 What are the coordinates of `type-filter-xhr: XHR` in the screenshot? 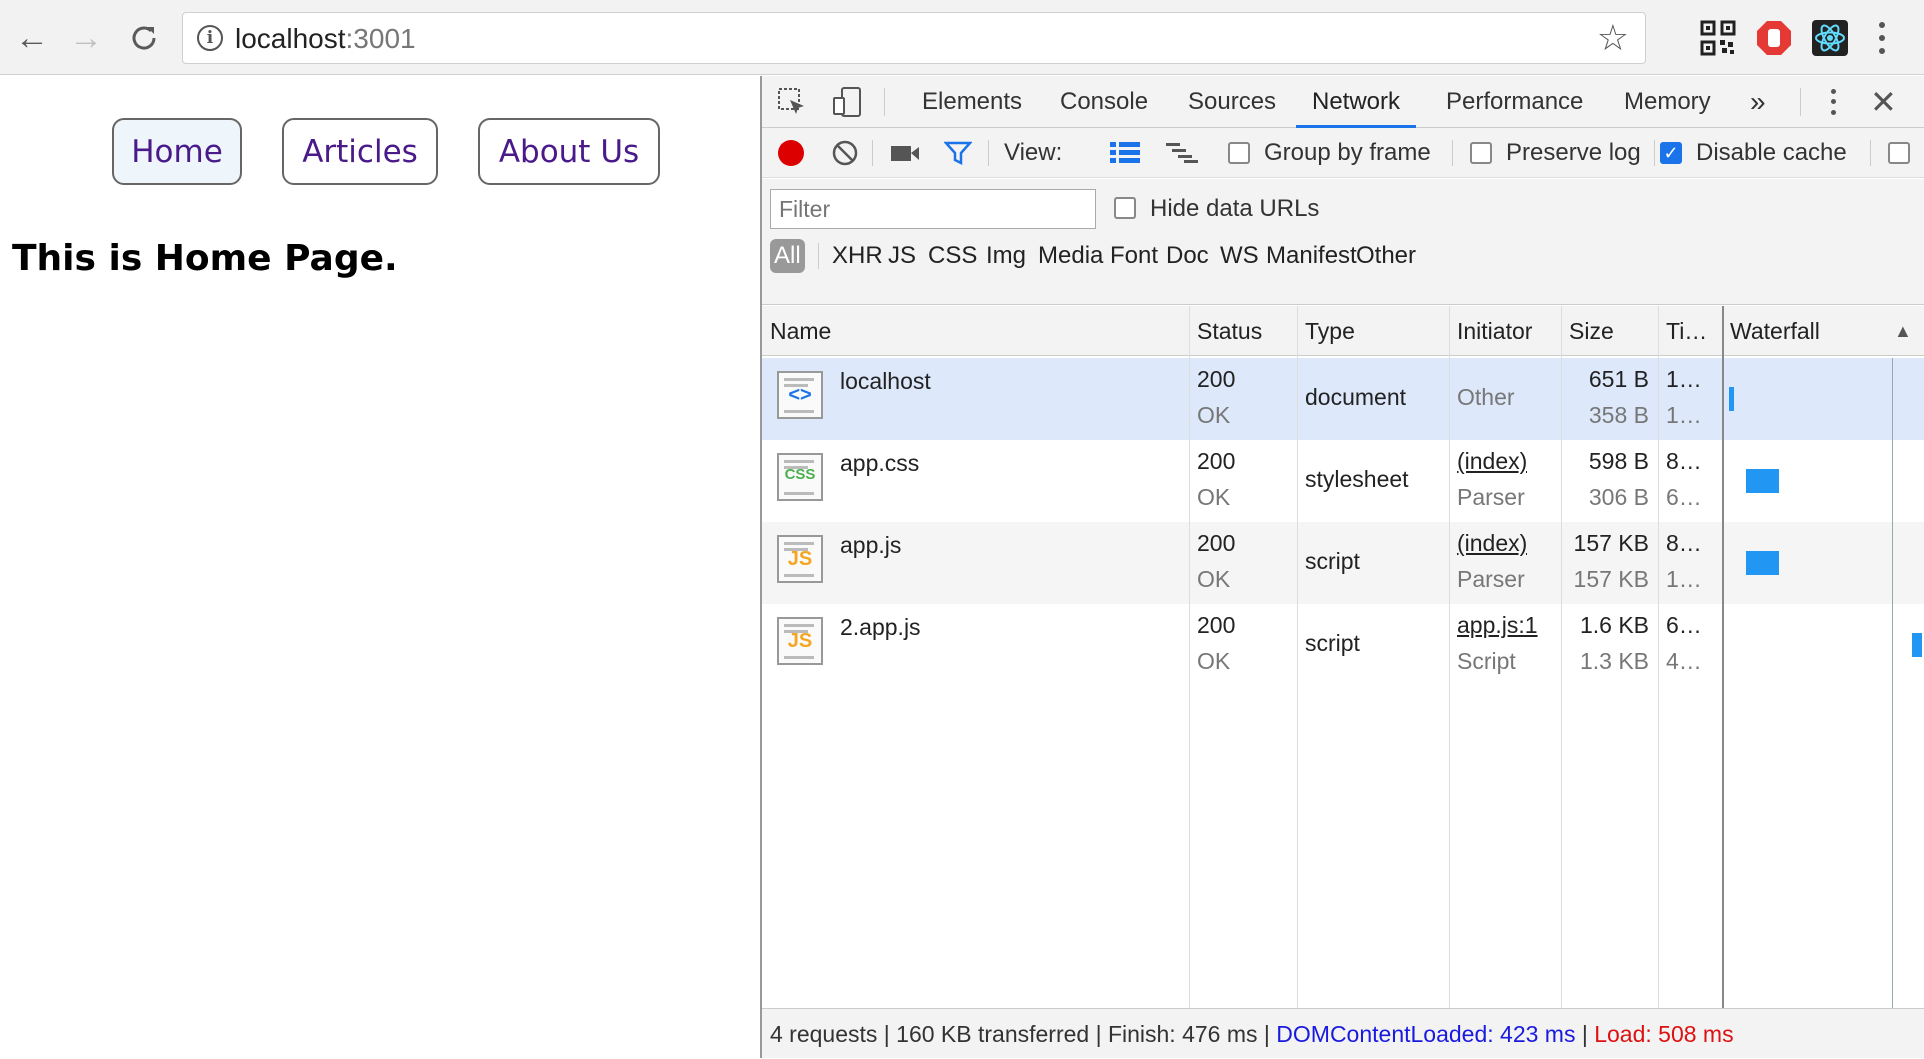 It's located at (857, 256).